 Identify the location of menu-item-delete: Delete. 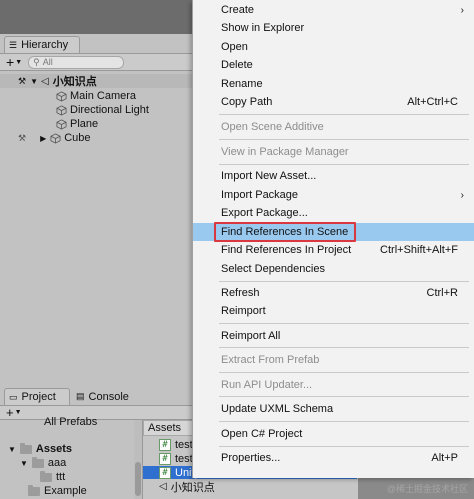
(333, 65).